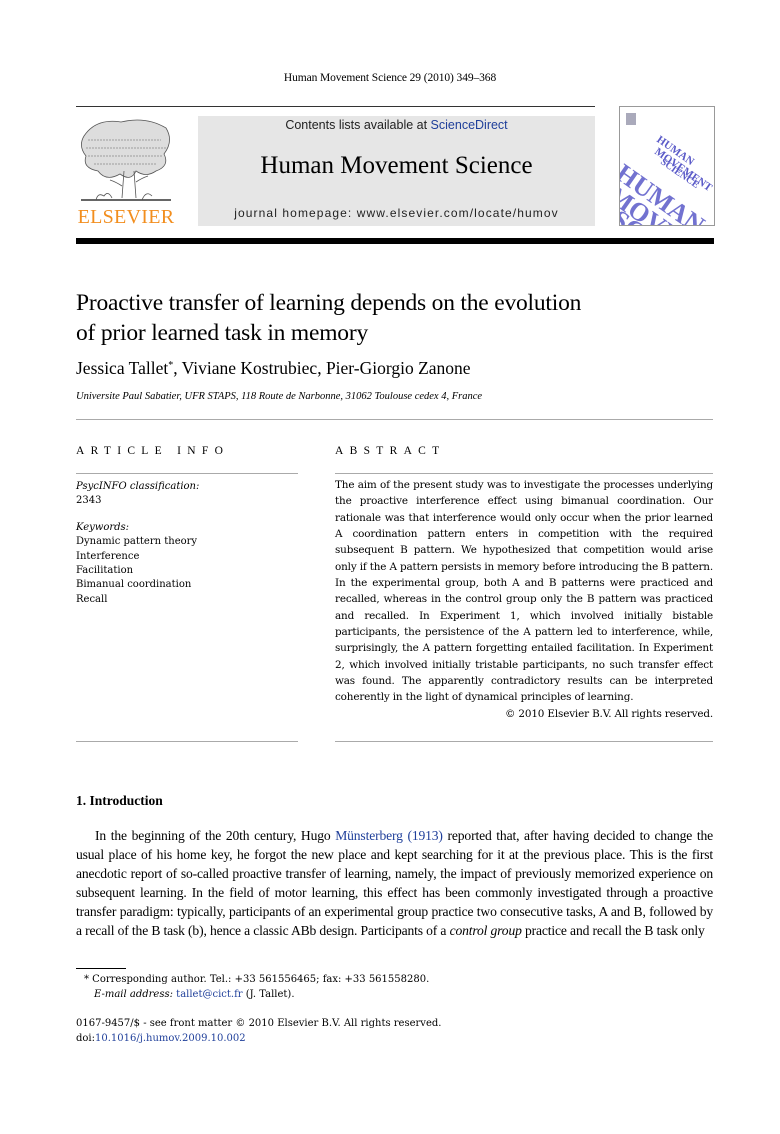 The height and width of the screenshot is (1134, 780). I want to click on email-link: tallet@cict.fr, so click(209, 994).